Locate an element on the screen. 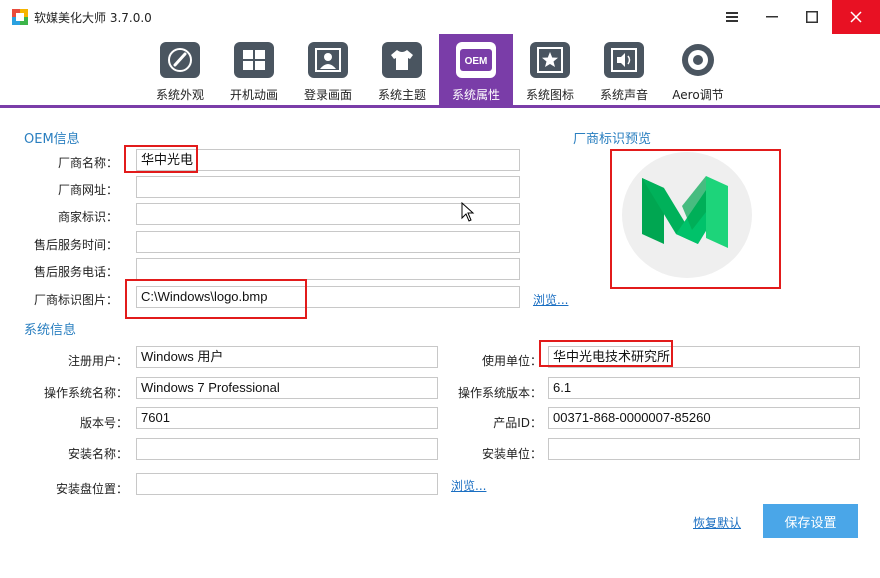  tab-boot-animation: 开机动画 is located at coordinates (254, 69).